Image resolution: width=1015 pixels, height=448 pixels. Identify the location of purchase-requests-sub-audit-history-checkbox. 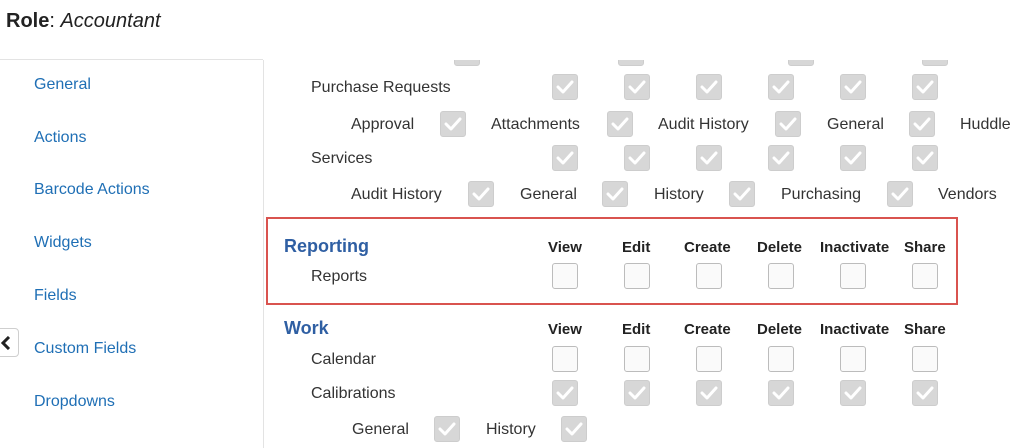
(788, 124).